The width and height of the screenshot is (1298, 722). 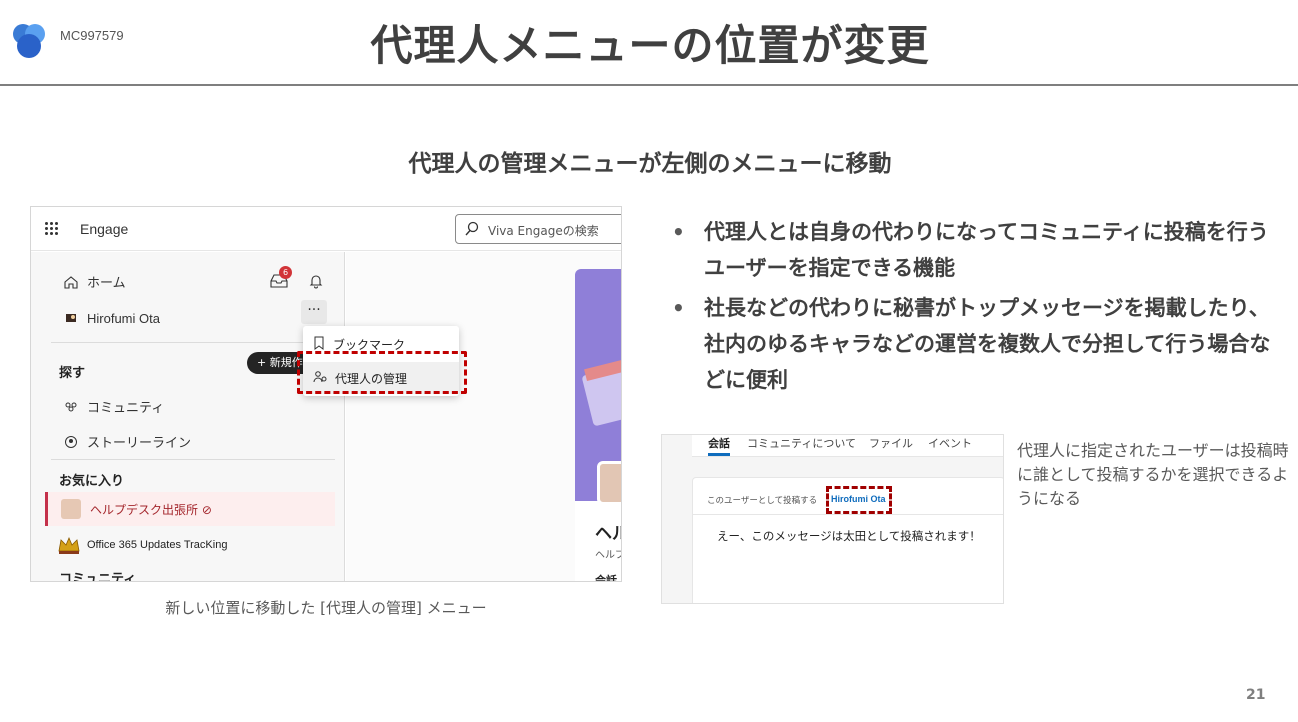 What do you see at coordinates (598, 425) in the screenshot?
I see `community-card: ヘル ヘルプ 会話` at bounding box center [598, 425].